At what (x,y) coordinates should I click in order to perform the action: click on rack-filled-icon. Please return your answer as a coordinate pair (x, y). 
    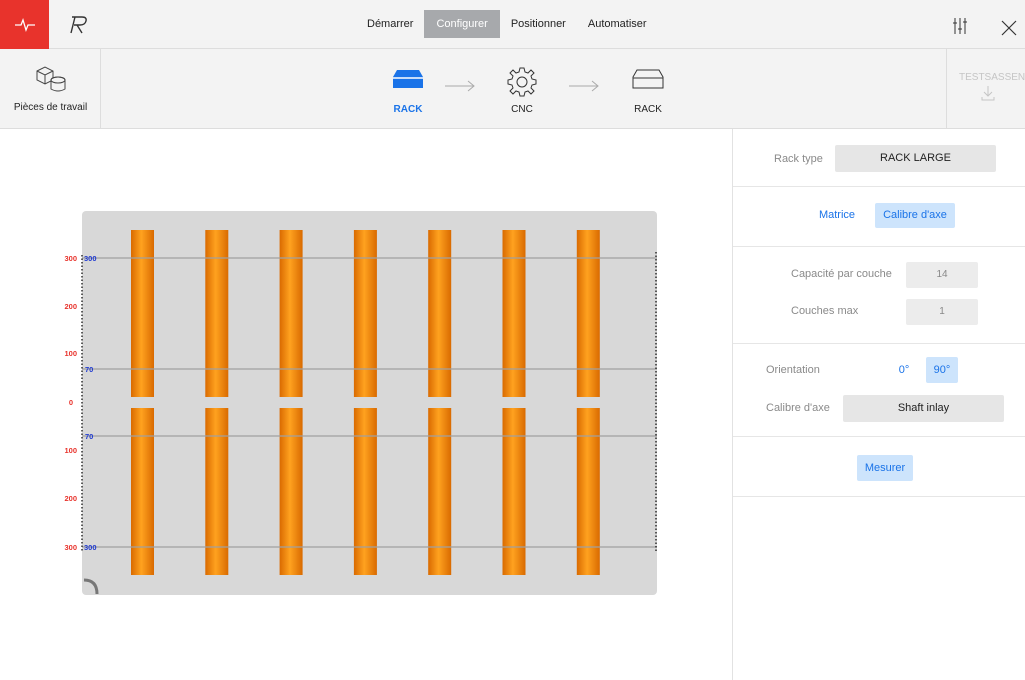
    Looking at the image, I should click on (408, 79).